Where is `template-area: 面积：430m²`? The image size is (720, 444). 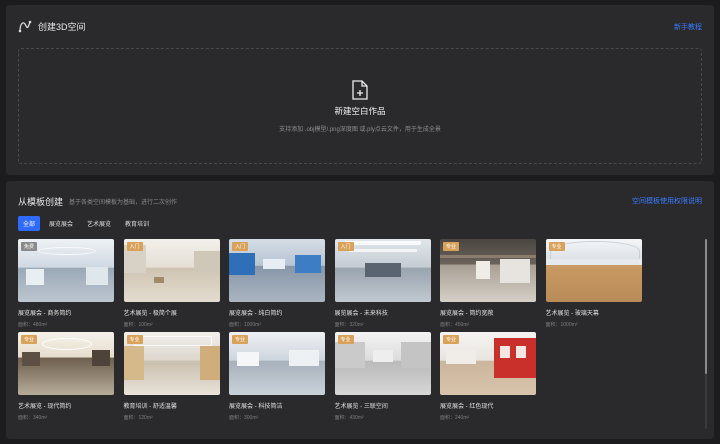 template-area: 面积：430m² is located at coordinates (349, 418).